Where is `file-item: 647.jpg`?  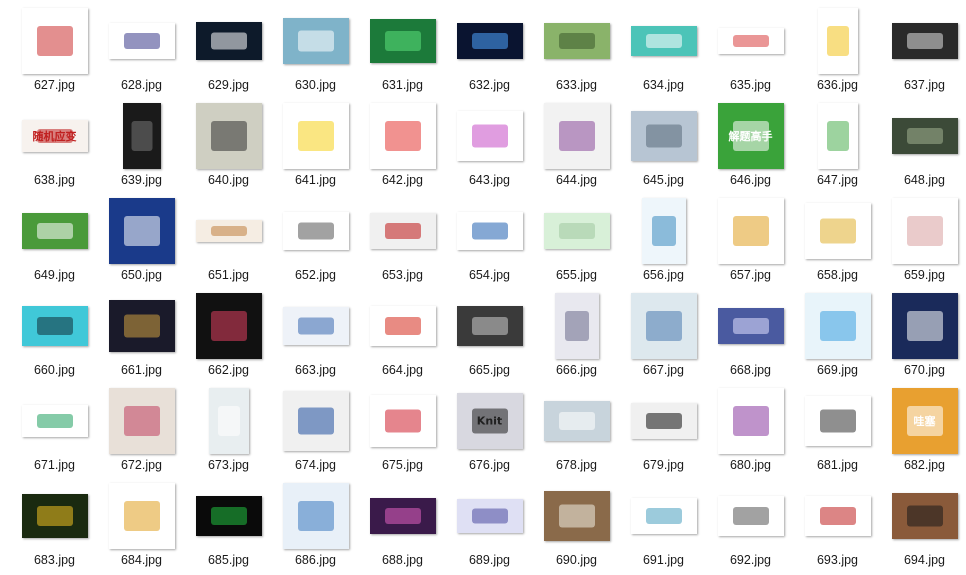 file-item: 647.jpg is located at coordinates (837, 147).